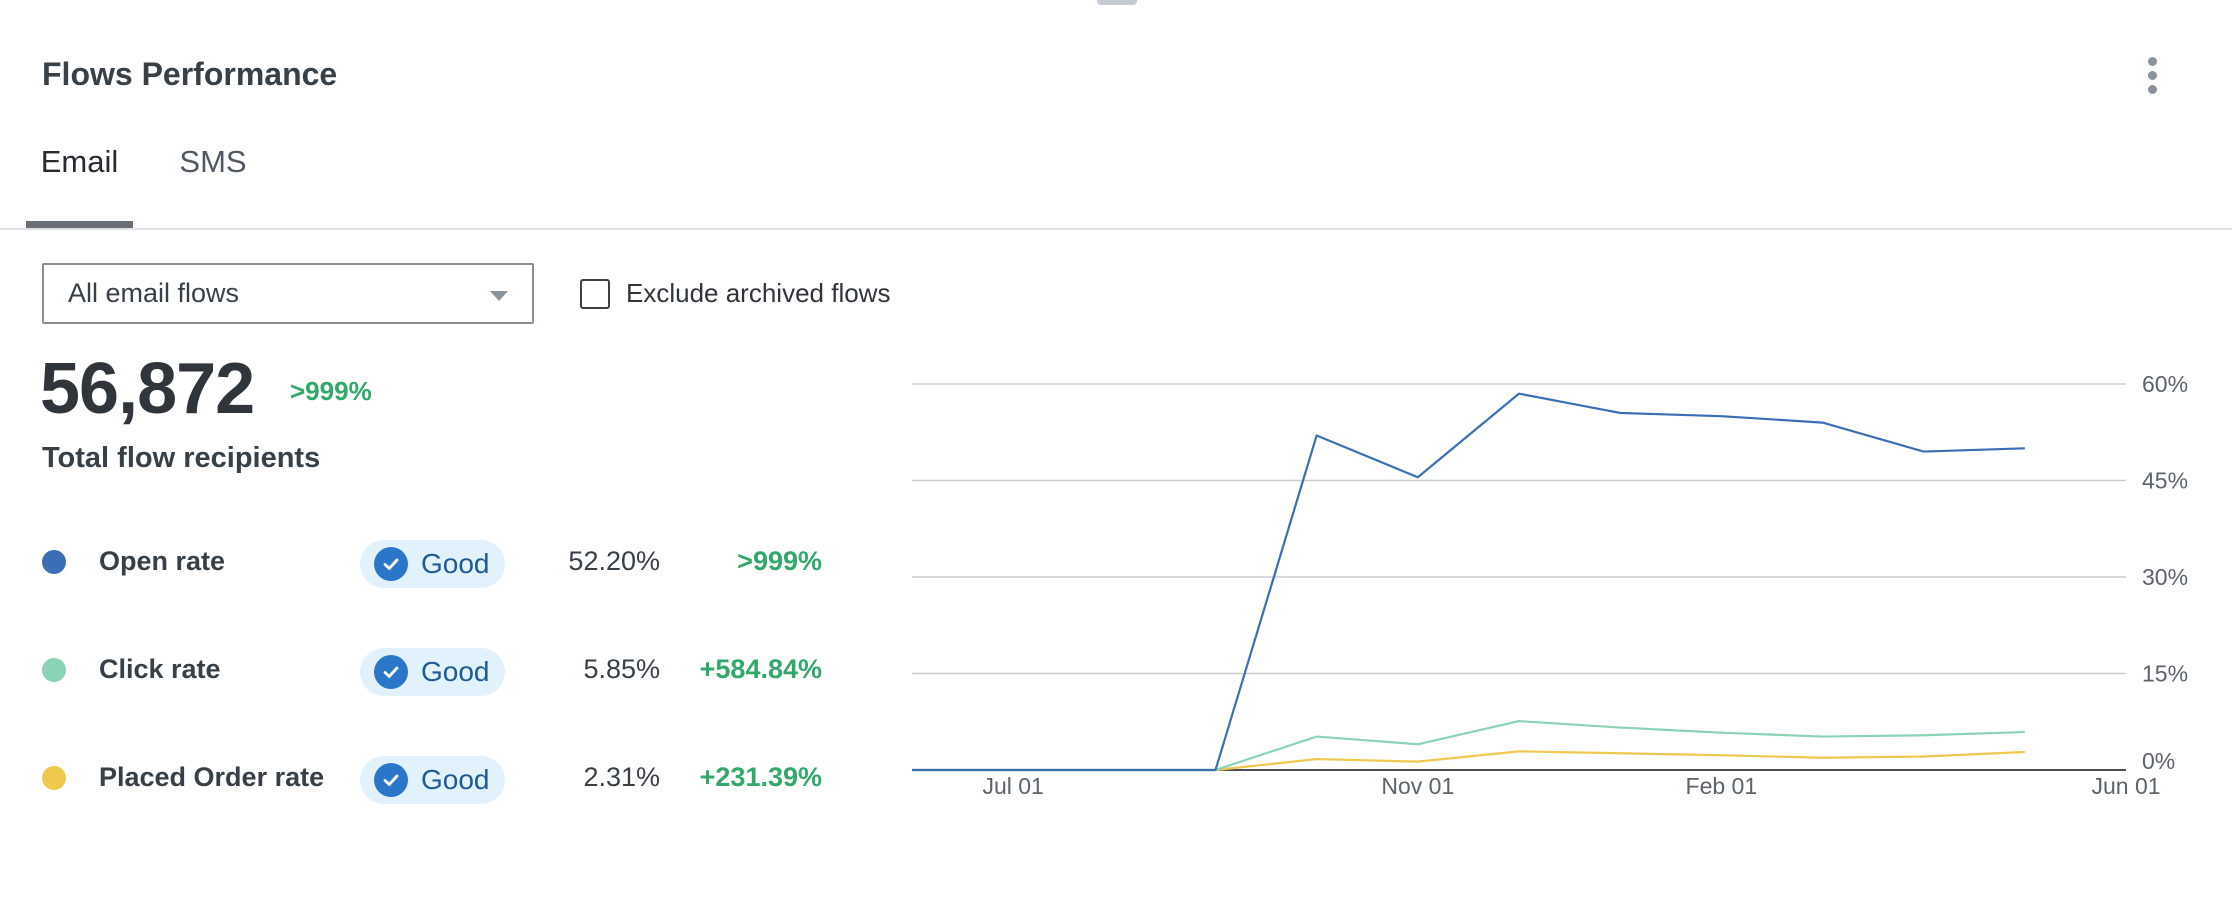  What do you see at coordinates (2165, 481) in the screenshot?
I see `y-tick-label: 45%` at bounding box center [2165, 481].